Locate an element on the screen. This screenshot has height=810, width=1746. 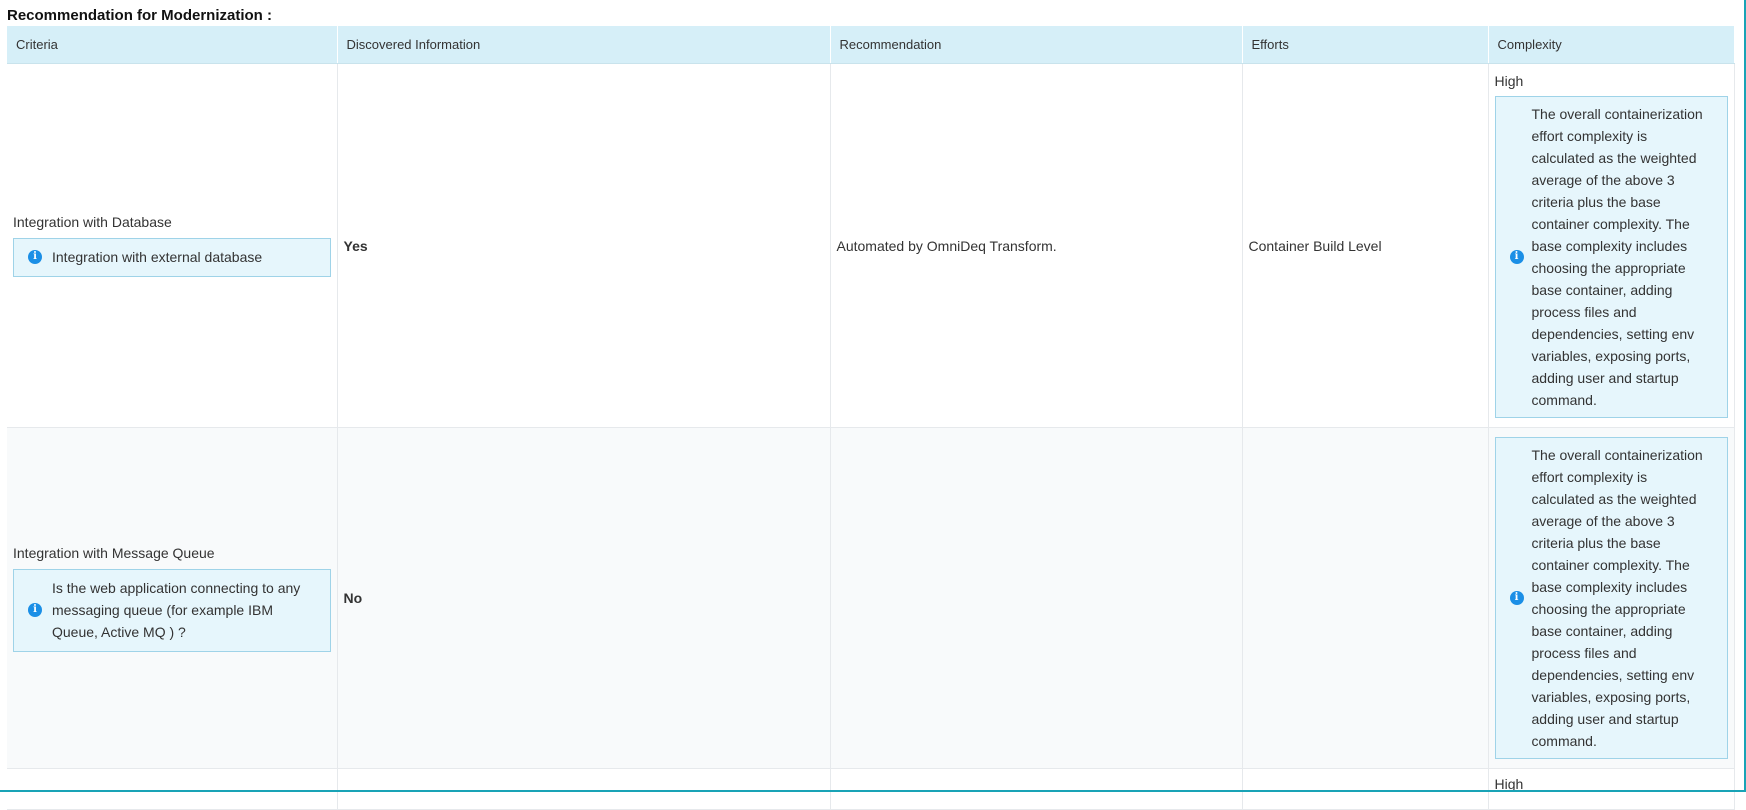
efforts-cell: Container Build Level is located at coordinates (1365, 245).